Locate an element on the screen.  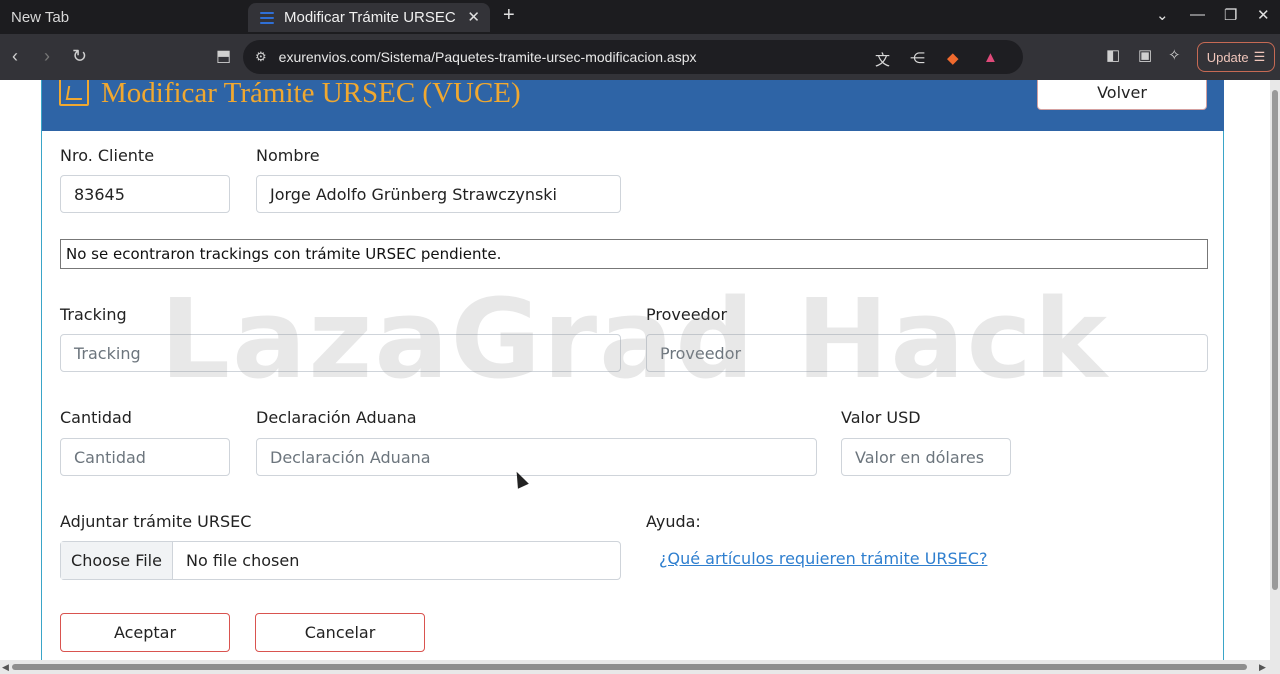
vertical-scrollbar is located at coordinates (1275, 377).